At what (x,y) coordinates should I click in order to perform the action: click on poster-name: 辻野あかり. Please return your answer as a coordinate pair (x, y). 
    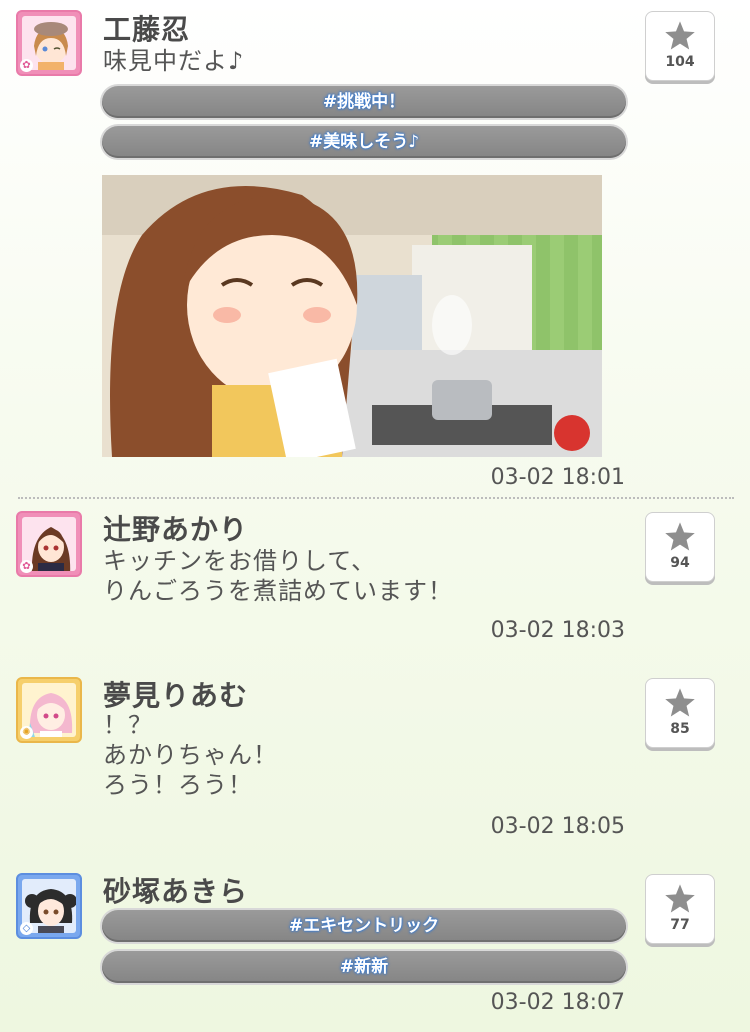
    Looking at the image, I should click on (175, 528).